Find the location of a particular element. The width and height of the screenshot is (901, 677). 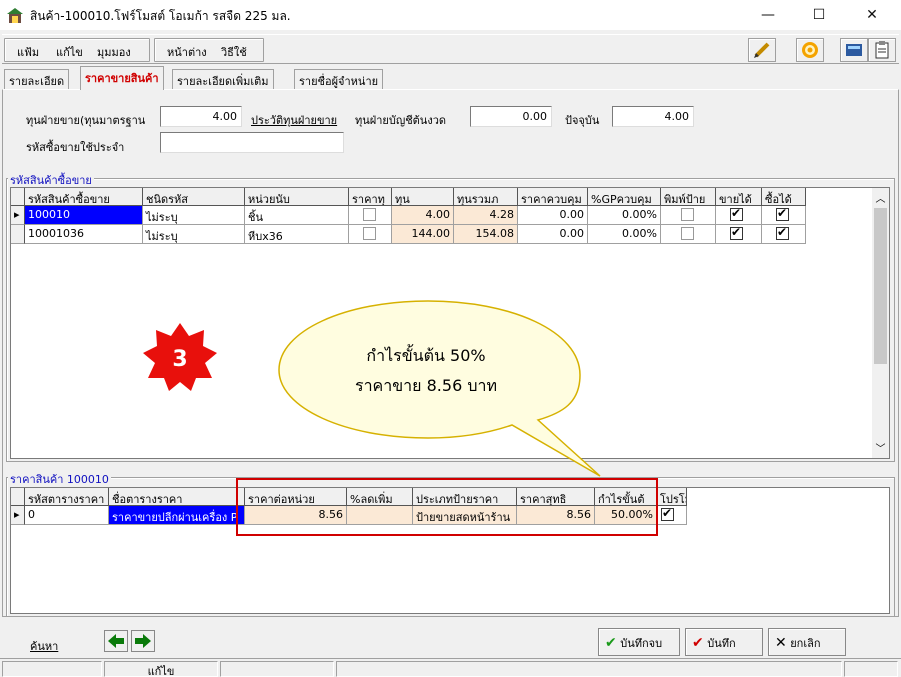

calculator-icon is located at coordinates (854, 50).